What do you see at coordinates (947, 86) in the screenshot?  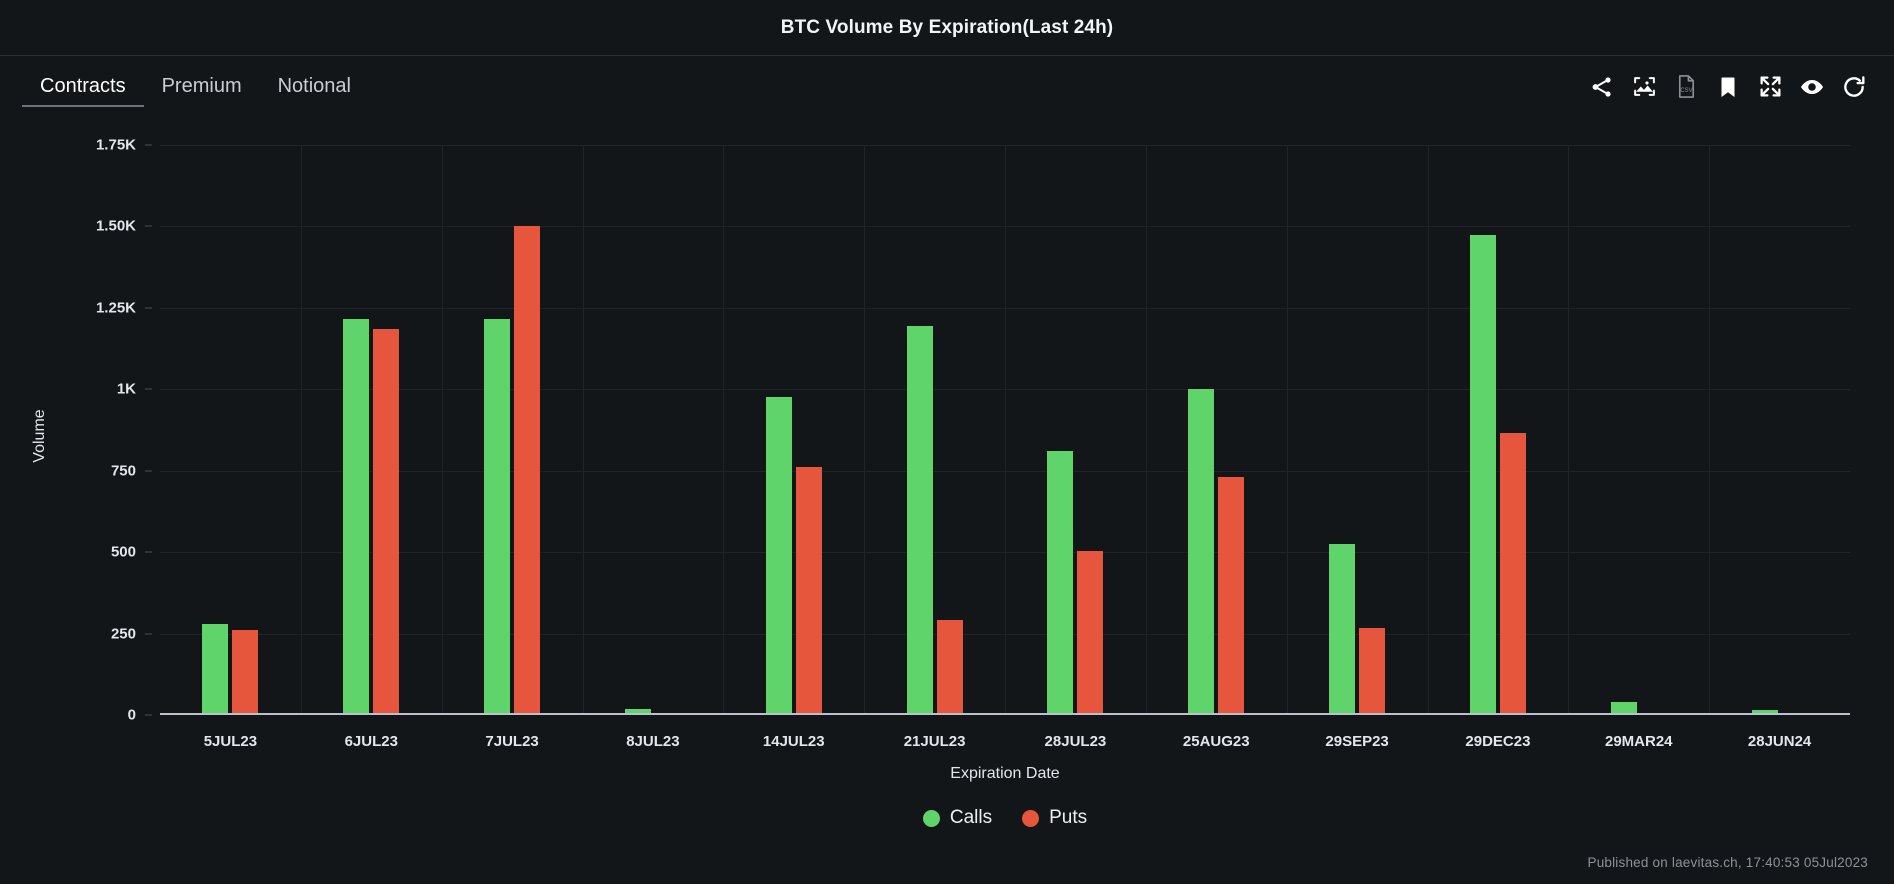 I see `toolbar: Contracts Premium Notional CSV` at bounding box center [947, 86].